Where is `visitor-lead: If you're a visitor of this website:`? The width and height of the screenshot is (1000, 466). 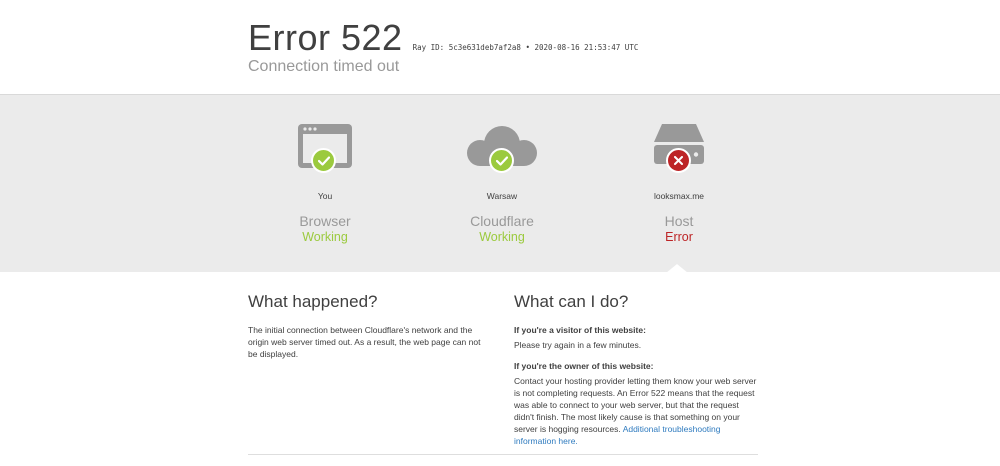 visitor-lead: If you're a visitor of this website: is located at coordinates (580, 330).